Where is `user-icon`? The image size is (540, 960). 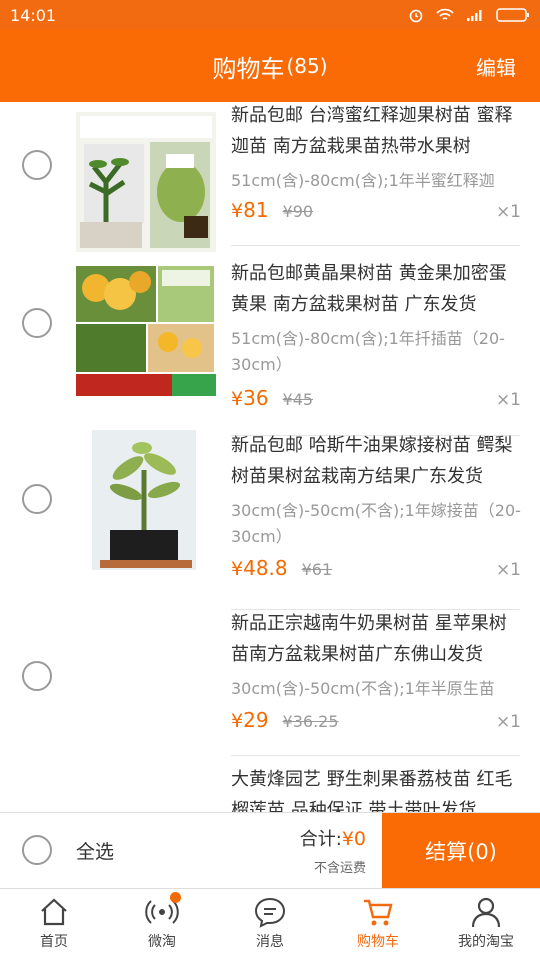
user-icon is located at coordinates (486, 912).